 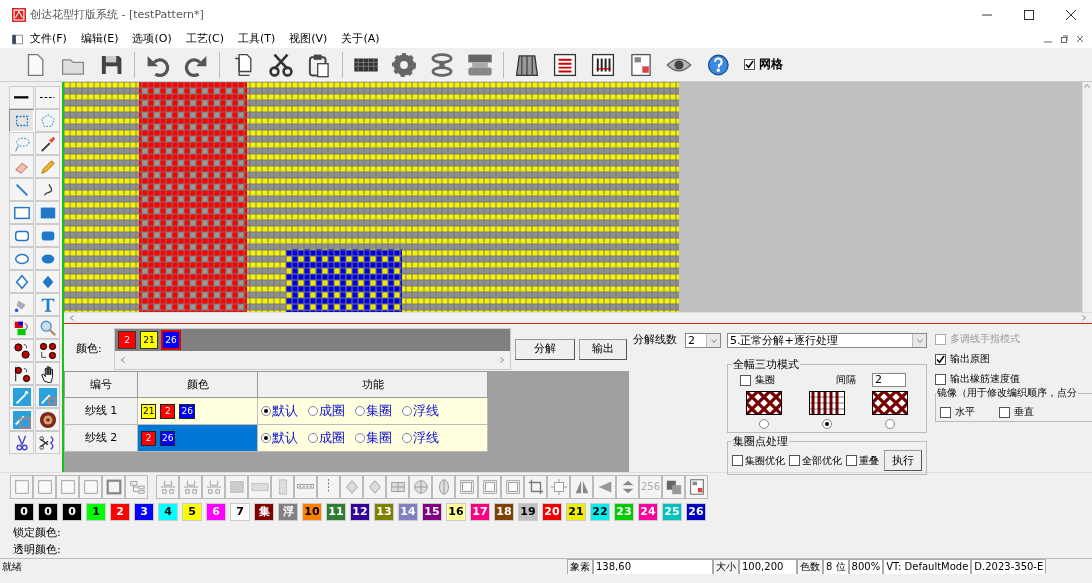 I want to click on scroll-up-icon, so click(x=1087, y=86).